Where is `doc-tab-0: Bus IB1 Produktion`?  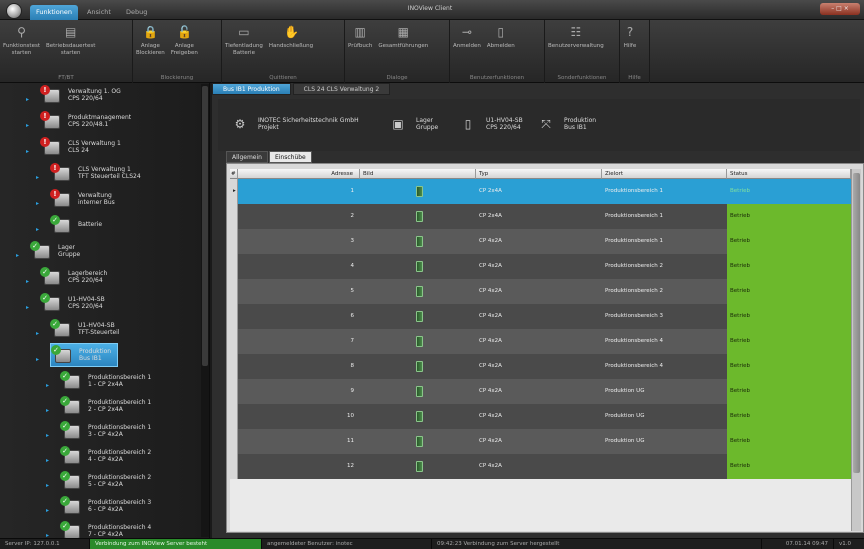
doc-tab-0: Bus IB1 Produktion is located at coordinates (251, 89).